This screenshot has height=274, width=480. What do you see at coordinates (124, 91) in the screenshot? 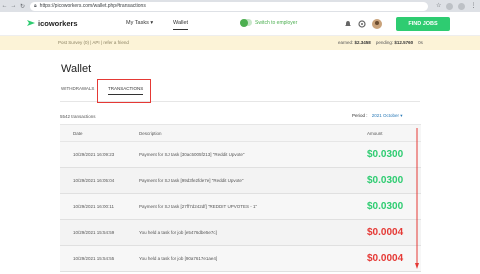
I see `annotation-highlight-box` at bounding box center [124, 91].